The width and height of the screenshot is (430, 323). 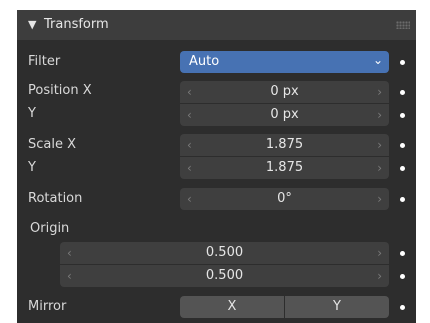 I want to click on origin-x-field: ‹ 0.500 ›, so click(x=224, y=253).